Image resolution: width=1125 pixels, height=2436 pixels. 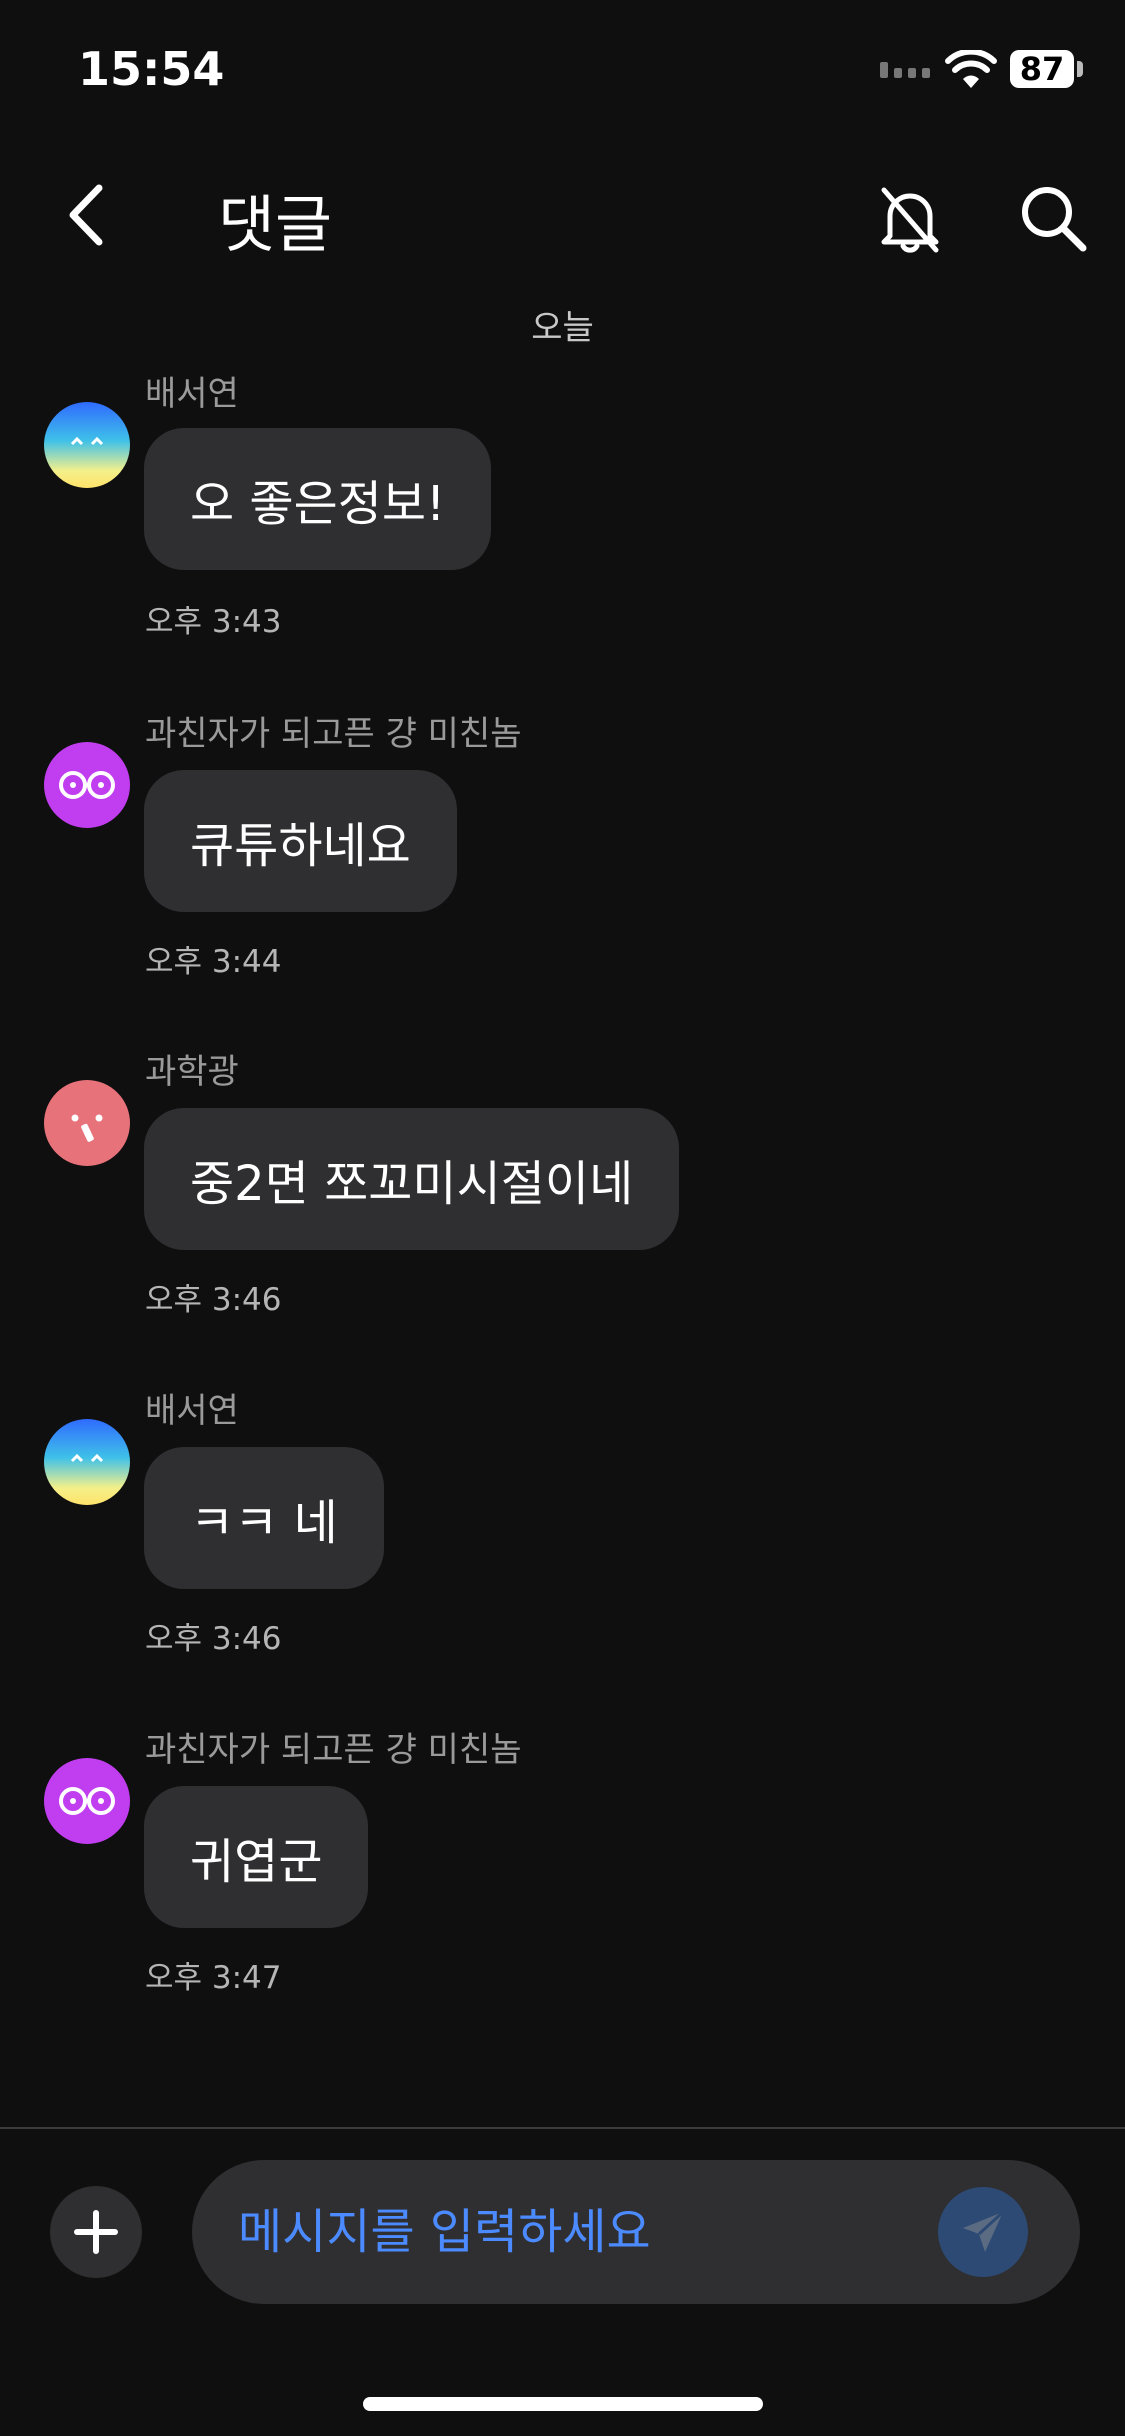 I want to click on status-time: 15:54, so click(x=151, y=69).